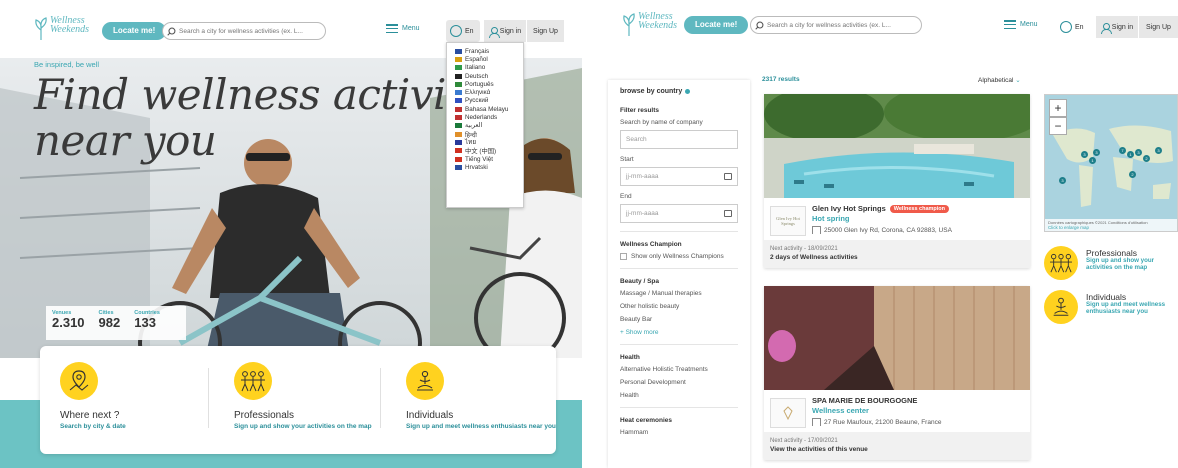 The width and height of the screenshot is (1178, 468). I want to click on stat-countries: Countries 133, so click(147, 323).